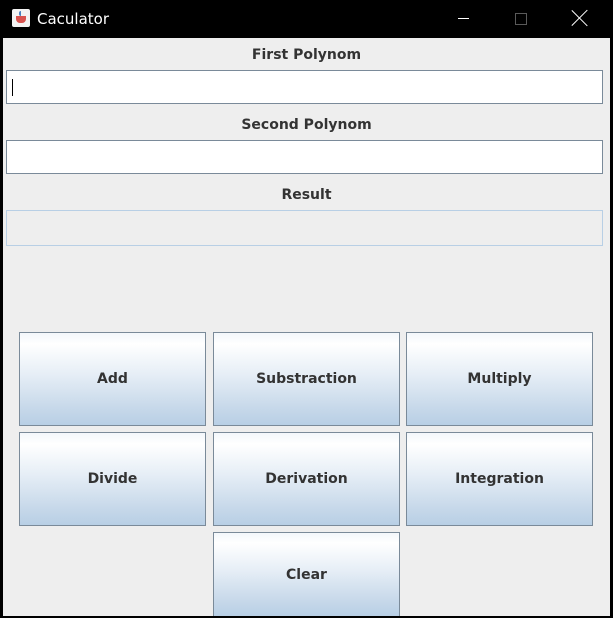 The width and height of the screenshot is (613, 618). I want to click on minimize-icon, so click(463, 18).